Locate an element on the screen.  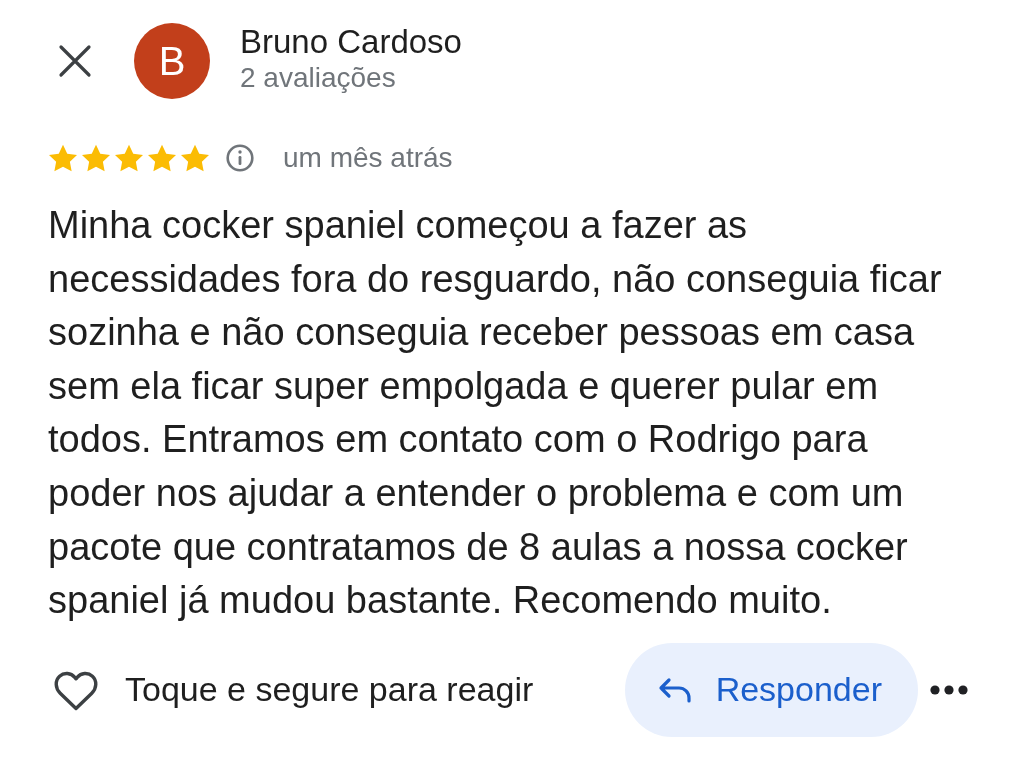
reply-icon is located at coordinates (674, 689).